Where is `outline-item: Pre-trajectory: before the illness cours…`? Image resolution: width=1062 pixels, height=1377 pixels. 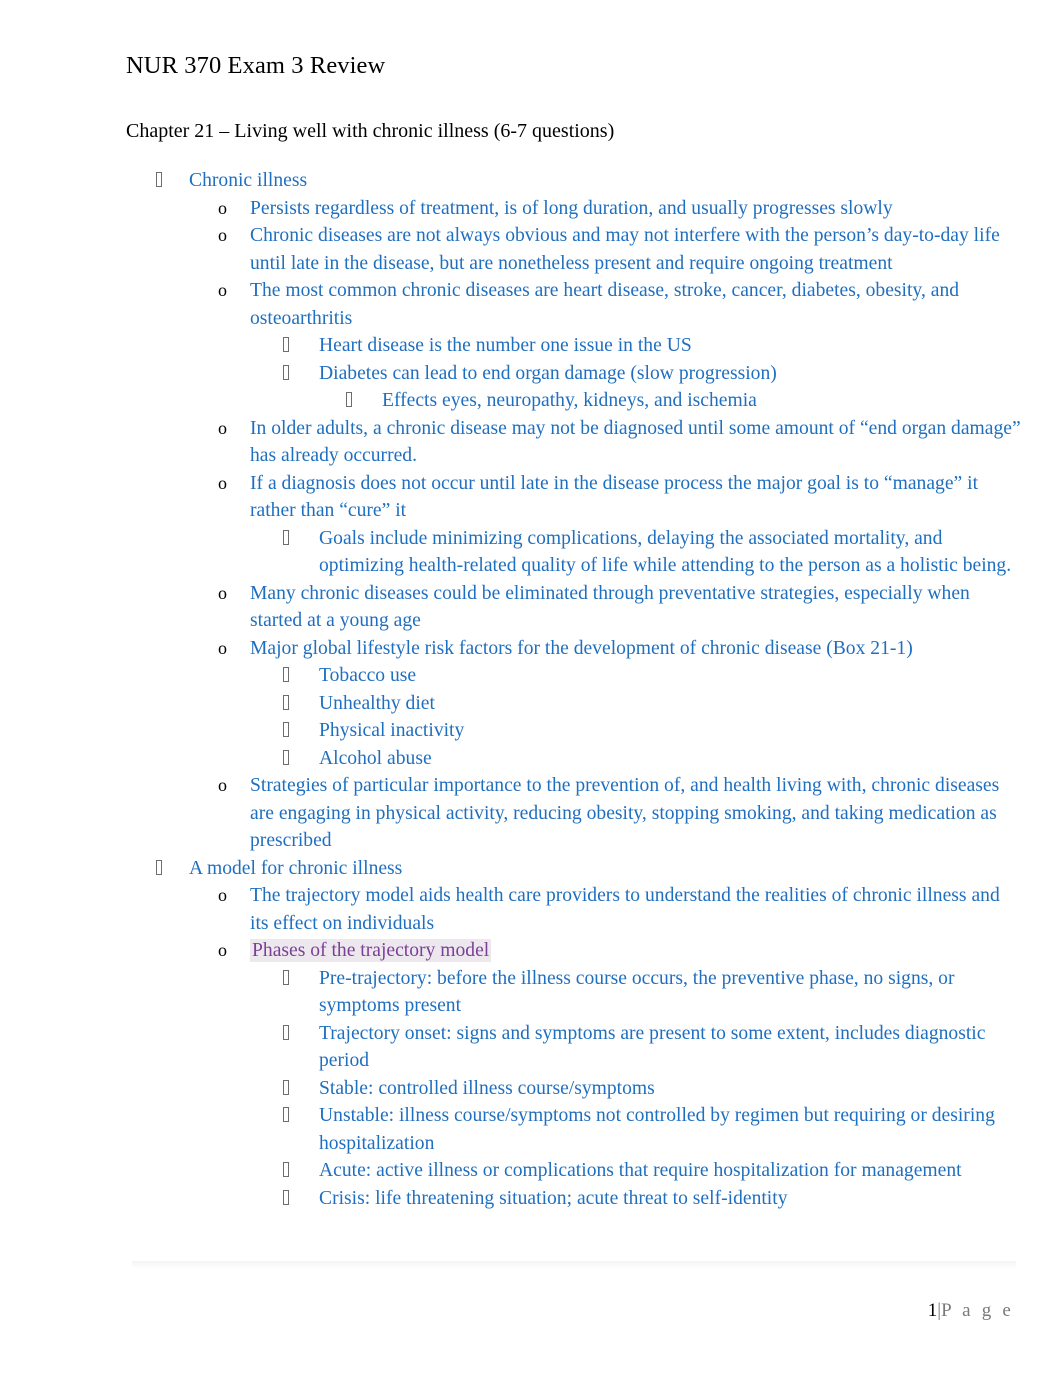 outline-item: Pre-trajectory: before the illness cours… is located at coordinates (651, 992).